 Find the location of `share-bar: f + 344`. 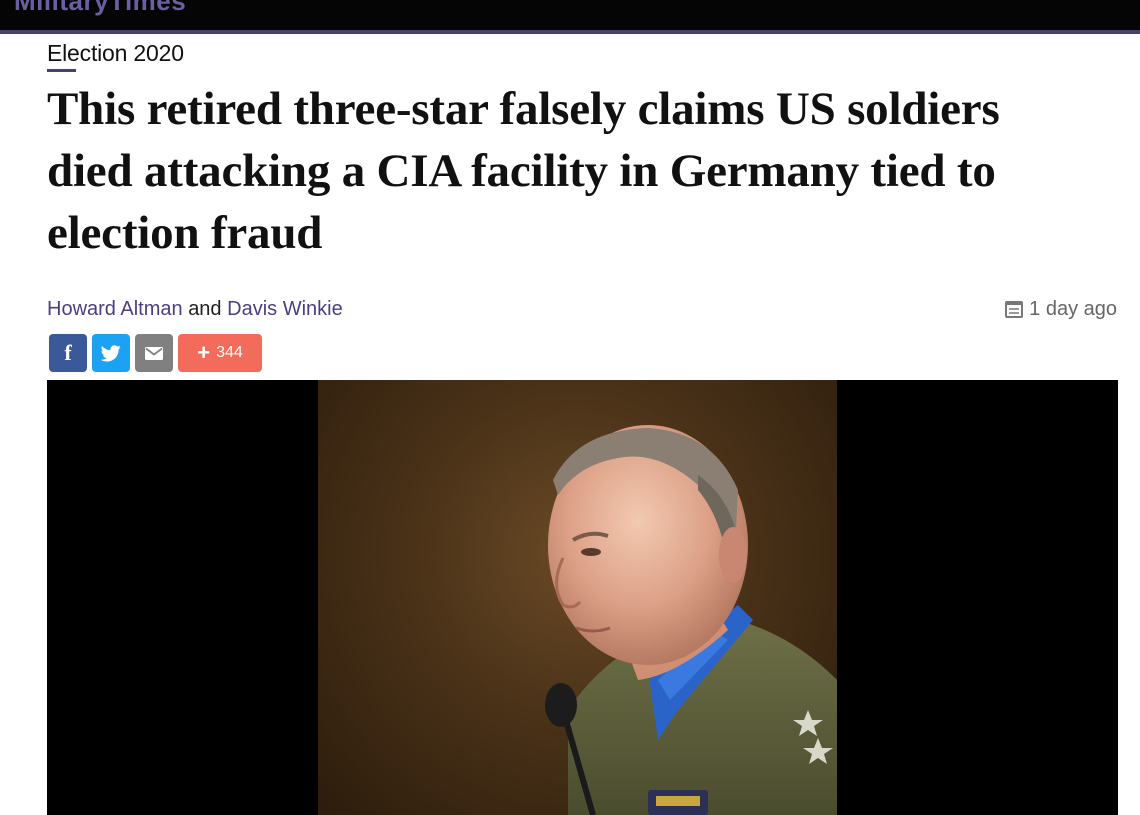

share-bar: f + 344 is located at coordinates (155, 353).